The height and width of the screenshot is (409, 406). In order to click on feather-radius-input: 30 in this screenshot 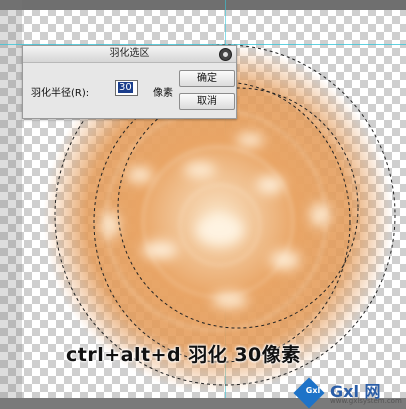, I will do `click(126, 88)`.